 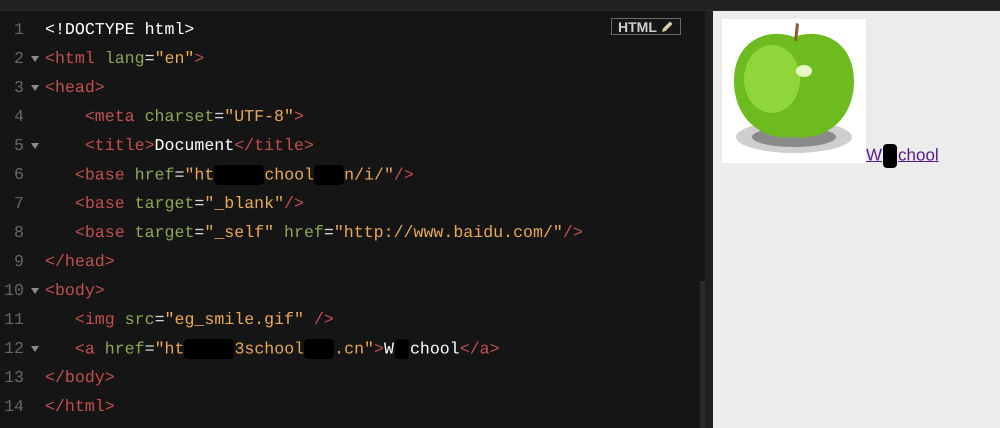 What do you see at coordinates (199, 145) in the screenshot?
I see `code-line: <title>Document</title>` at bounding box center [199, 145].